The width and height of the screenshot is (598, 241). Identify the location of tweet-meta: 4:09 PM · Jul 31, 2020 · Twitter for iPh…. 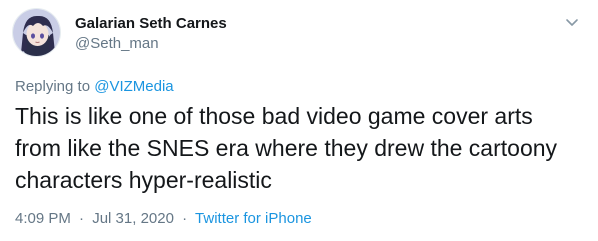
(163, 218).